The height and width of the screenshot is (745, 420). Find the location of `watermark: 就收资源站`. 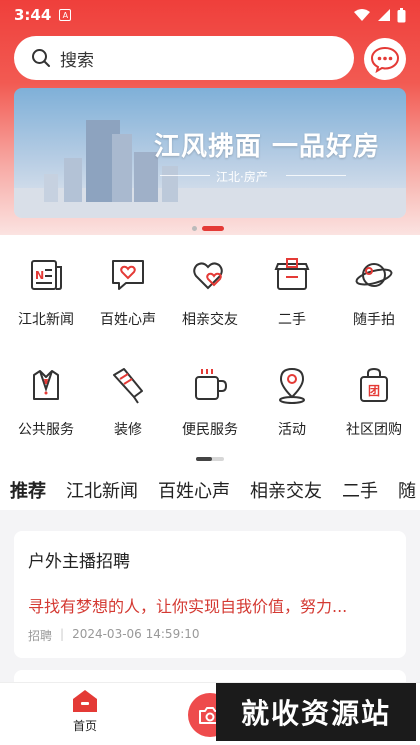

watermark: 就收资源站 is located at coordinates (316, 712).